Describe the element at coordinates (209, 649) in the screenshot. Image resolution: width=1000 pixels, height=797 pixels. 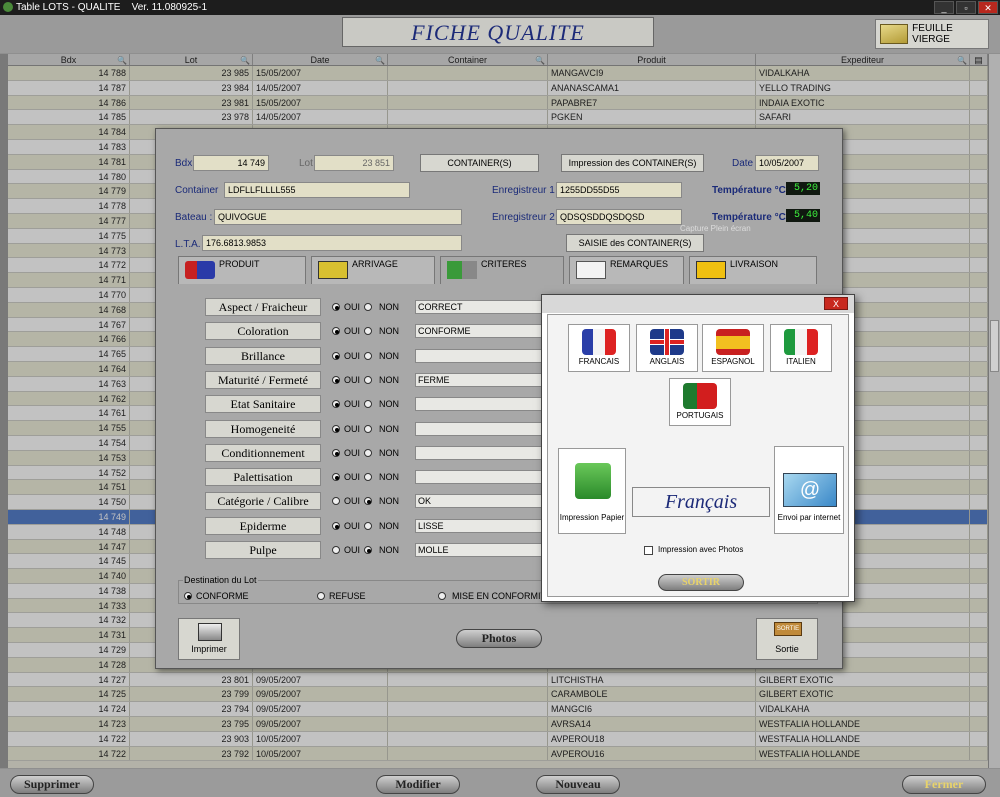
I see `imprimer-label: Imprimer` at that location.